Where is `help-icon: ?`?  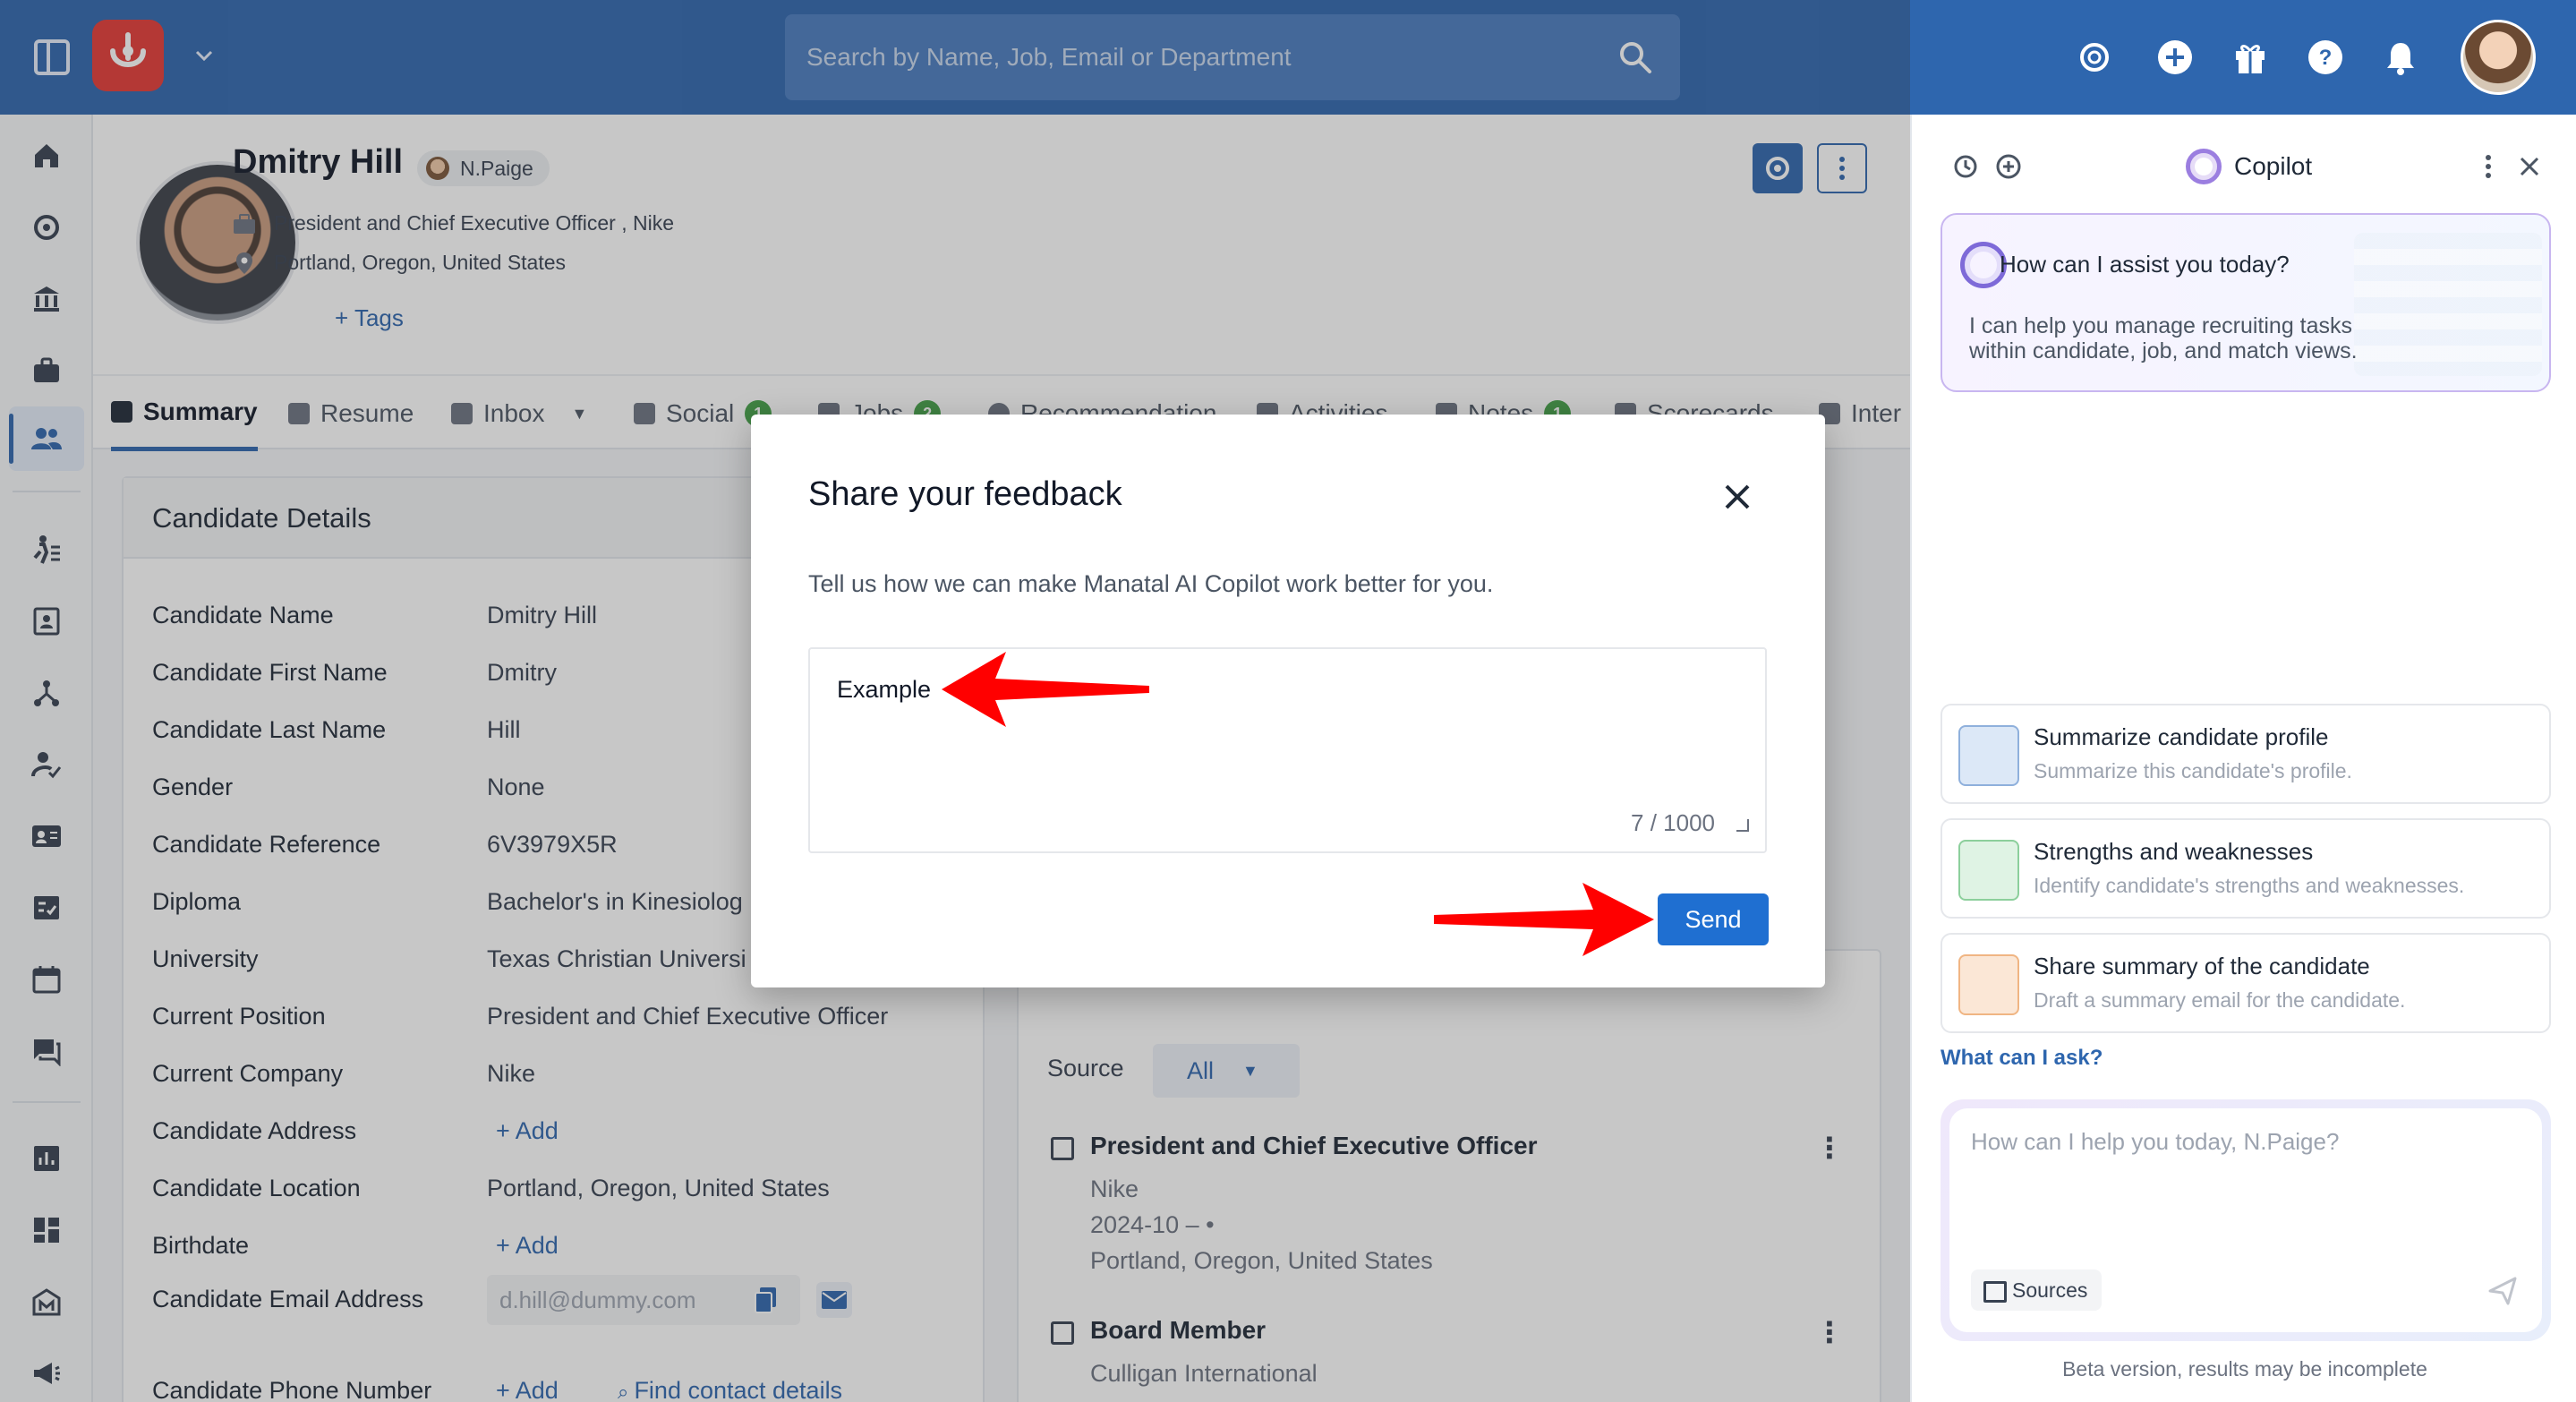 help-icon: ? is located at coordinates (2325, 57).